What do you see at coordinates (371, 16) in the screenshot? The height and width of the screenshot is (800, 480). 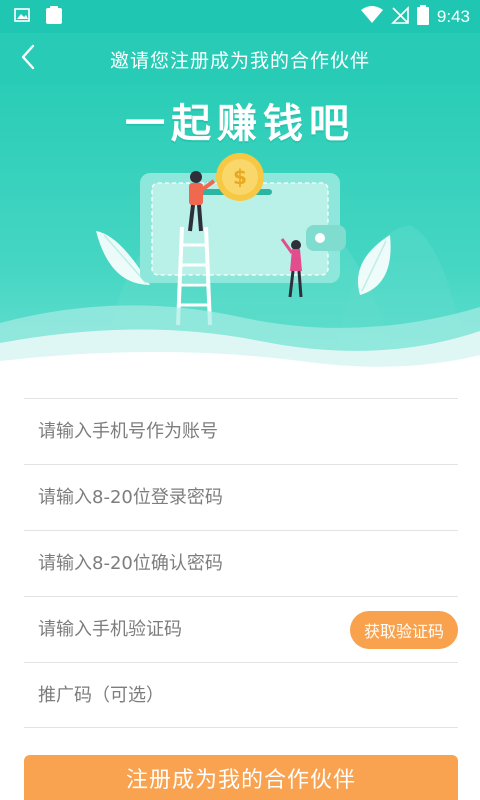 I see `wifi-icon` at bounding box center [371, 16].